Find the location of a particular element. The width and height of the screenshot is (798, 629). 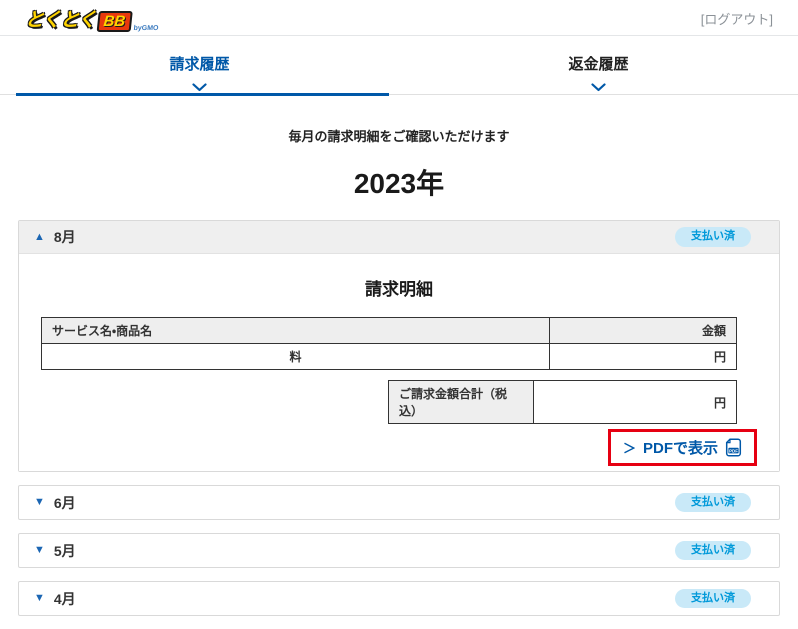

tab-refund-label: 返金履歴 is located at coordinates (598, 64).